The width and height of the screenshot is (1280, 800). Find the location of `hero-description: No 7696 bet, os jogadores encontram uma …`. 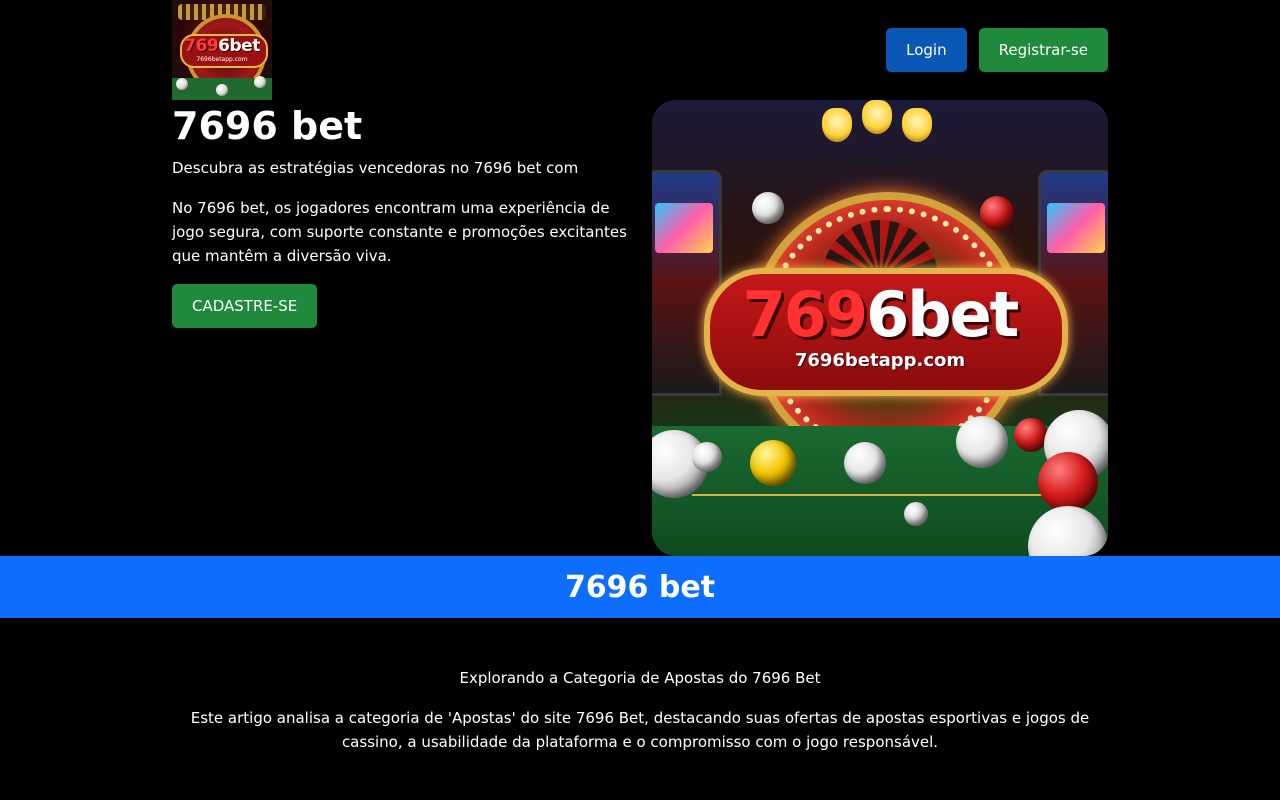

hero-description: No 7696 bet, os jogadores encontram uma … is located at coordinates (399, 232).